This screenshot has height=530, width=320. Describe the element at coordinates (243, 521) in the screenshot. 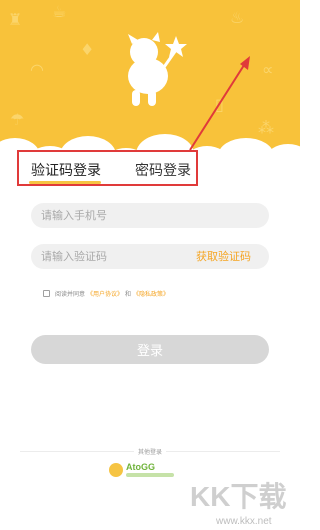

I see `watermark-url: www.kkx.net` at that location.